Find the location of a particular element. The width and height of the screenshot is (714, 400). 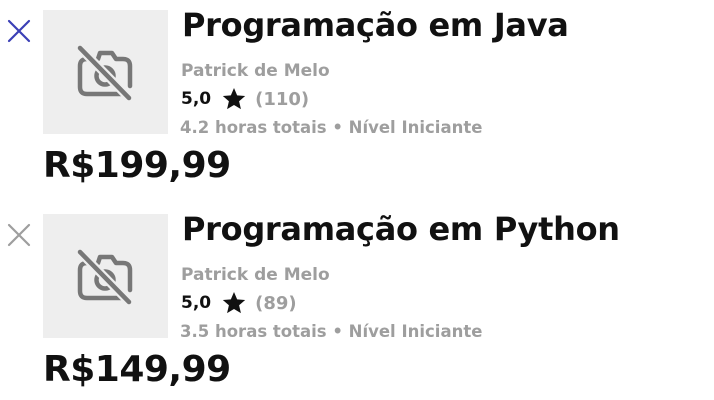

course-meta: 3.5 horas totais • Nível Iniciante is located at coordinates (331, 331).